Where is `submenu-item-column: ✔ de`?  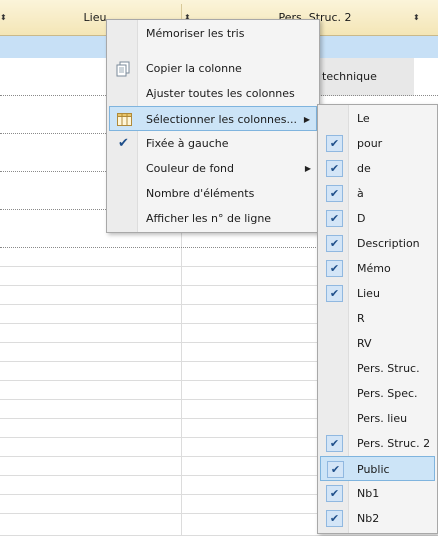 submenu-item-column: ✔ de is located at coordinates (377, 168).